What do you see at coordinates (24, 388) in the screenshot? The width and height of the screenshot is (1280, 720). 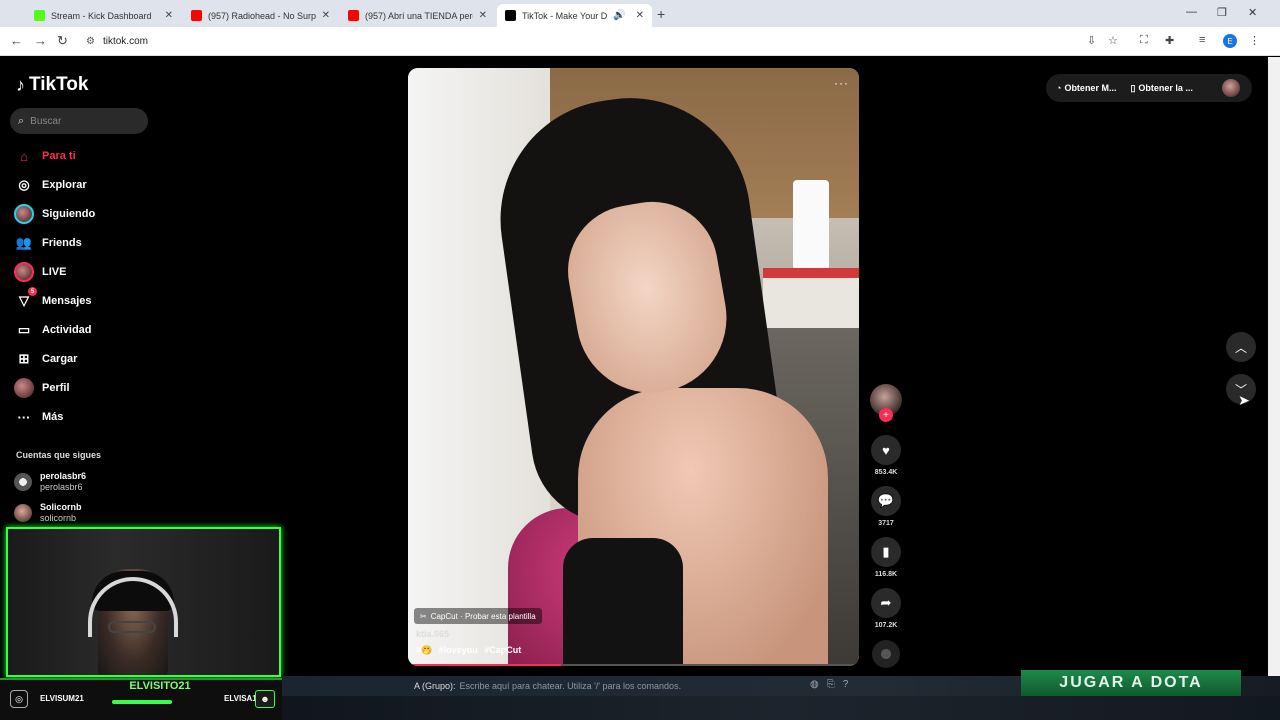 I see `profile-icon` at bounding box center [24, 388].